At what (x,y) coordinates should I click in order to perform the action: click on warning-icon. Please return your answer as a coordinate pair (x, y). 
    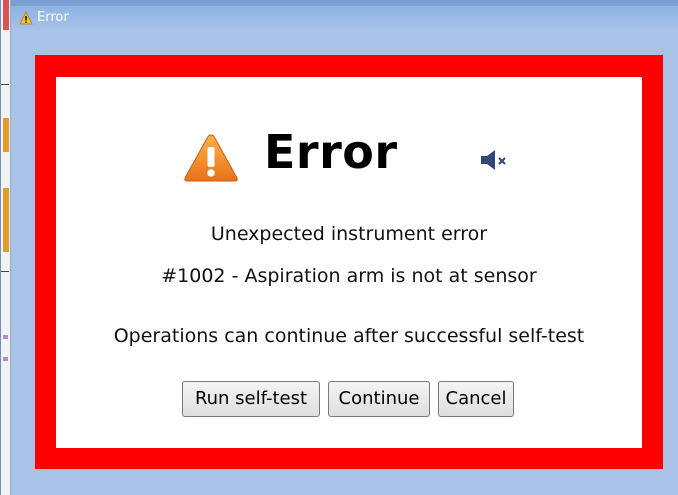
    Looking at the image, I should click on (26, 18).